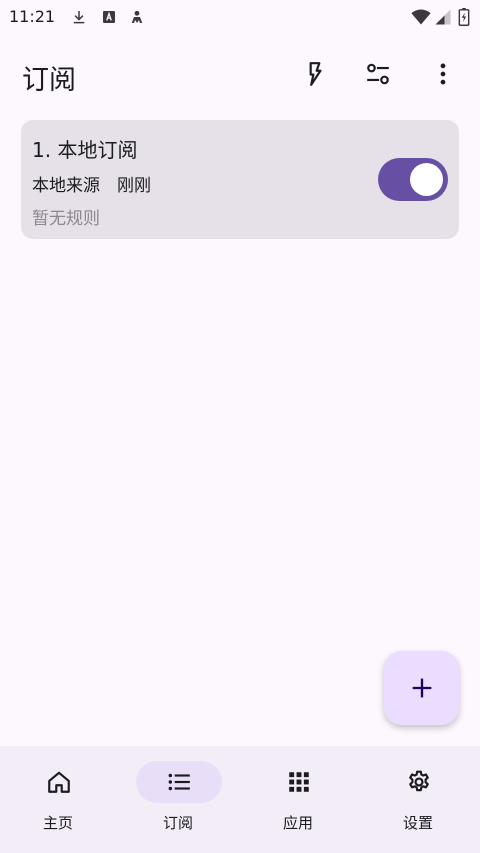 This screenshot has height=853, width=480. I want to click on apps-grid-icon, so click(299, 782).